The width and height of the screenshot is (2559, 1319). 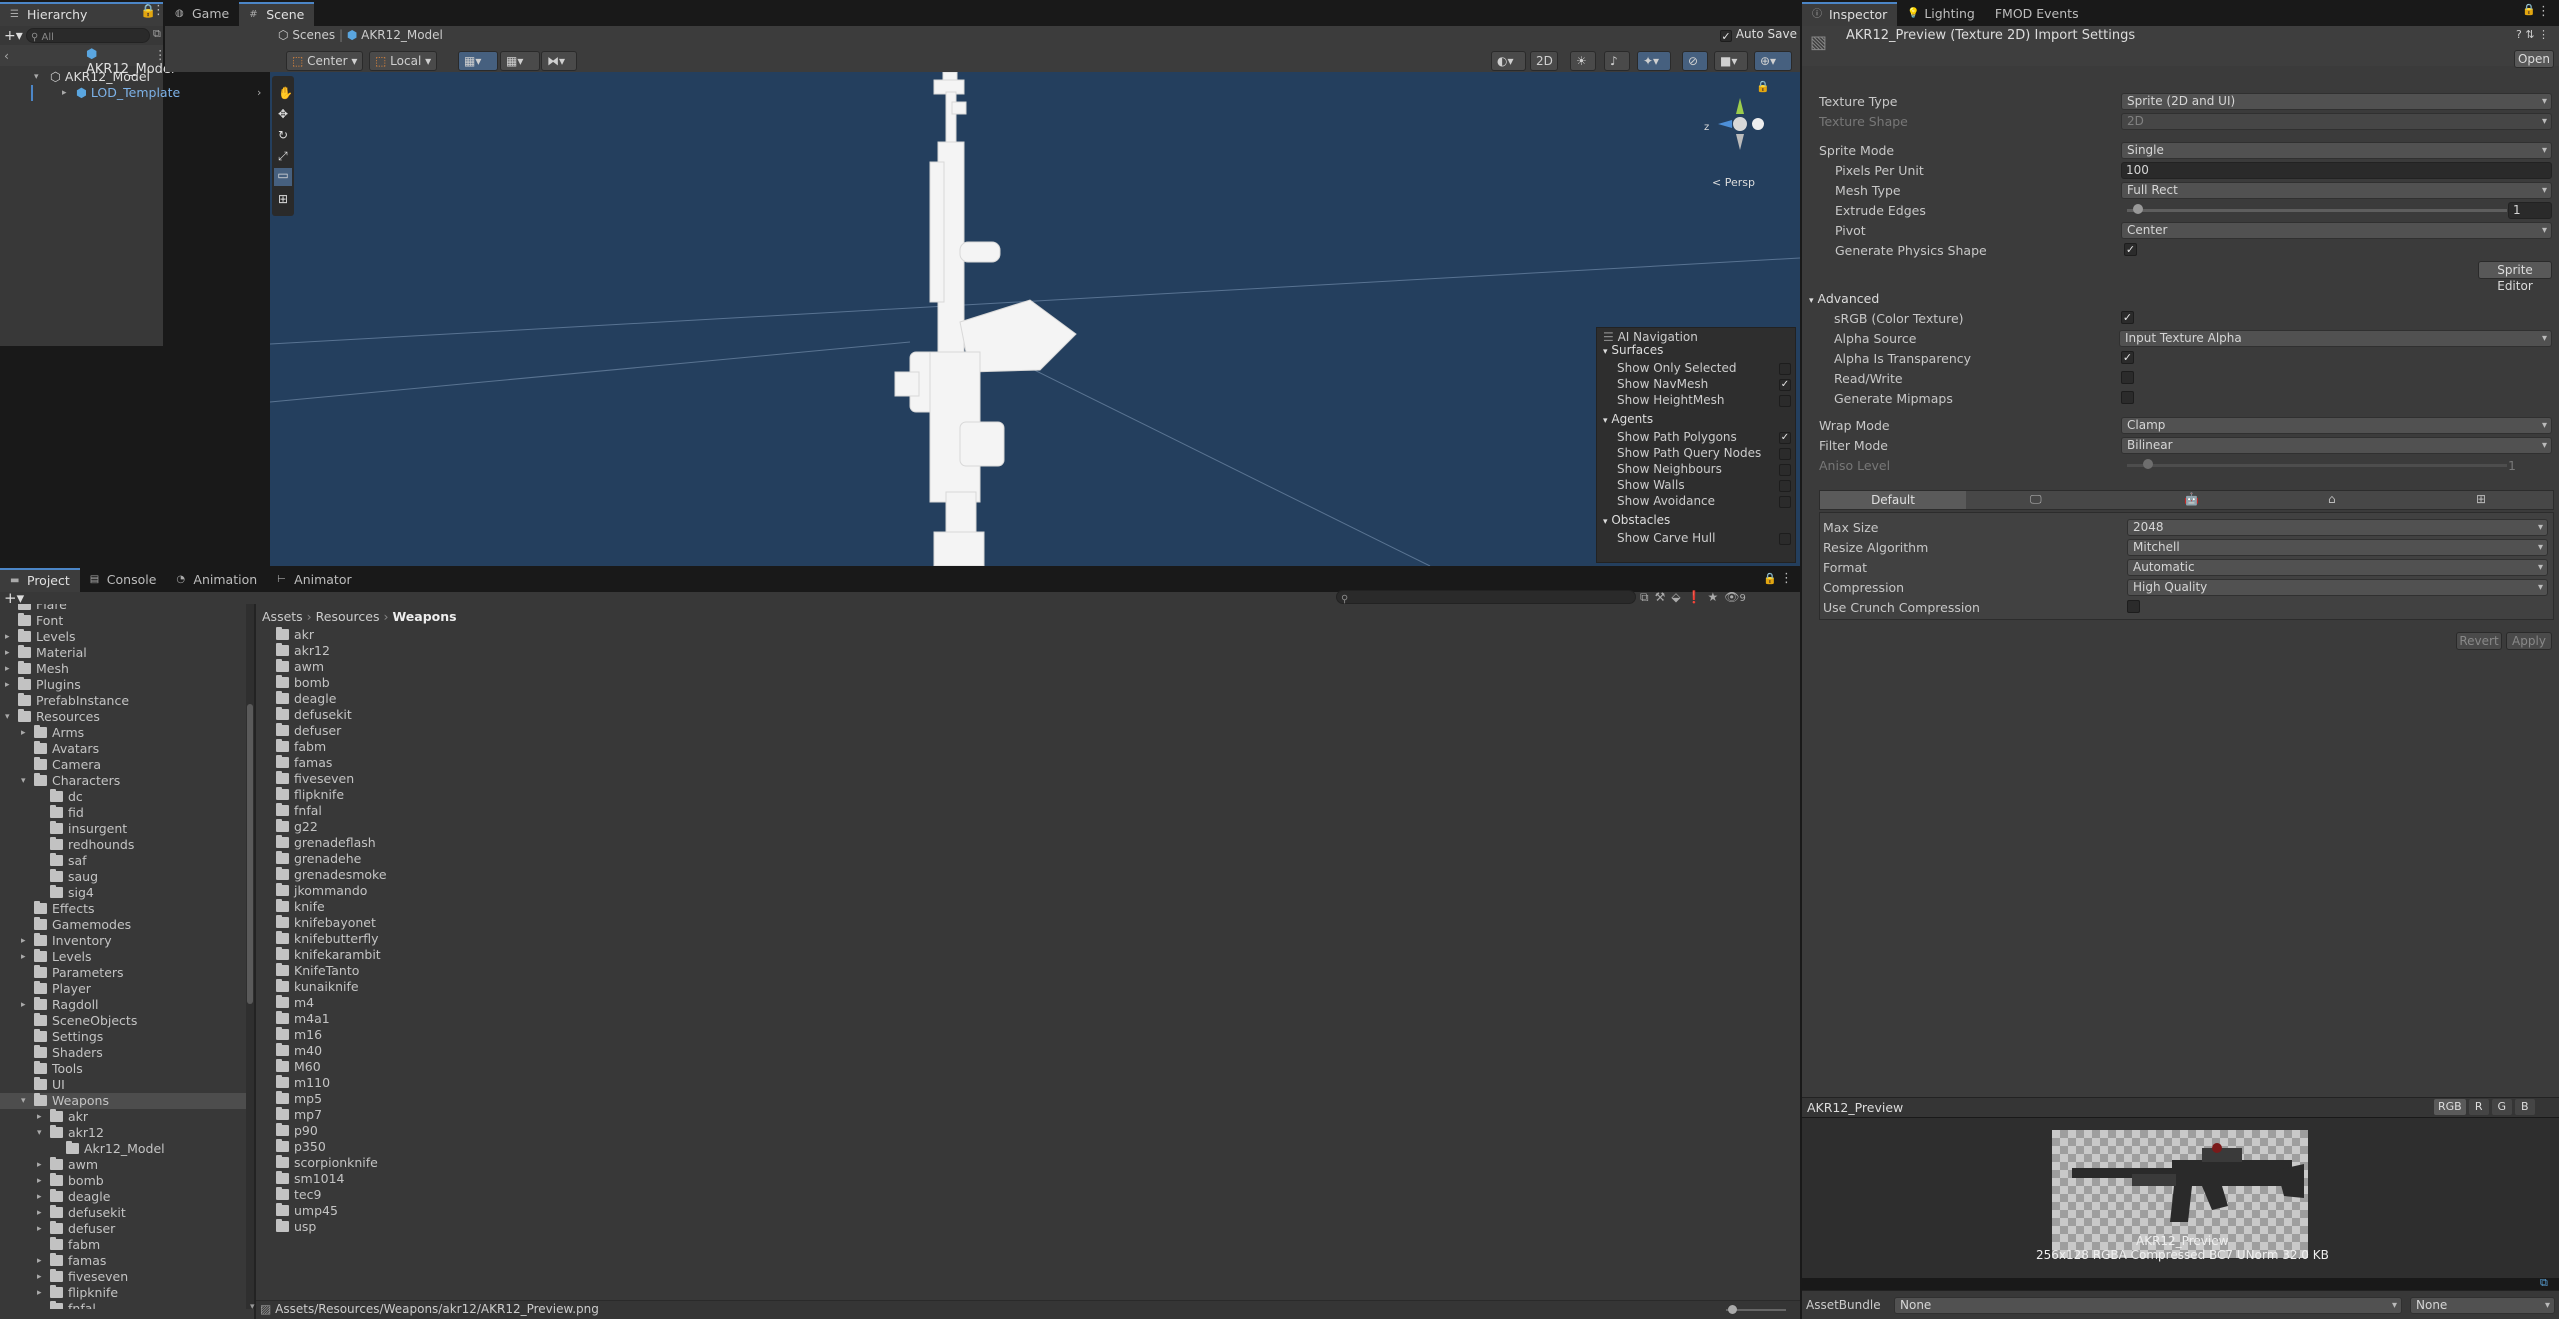 What do you see at coordinates (2337, 527) in the screenshot?
I see `max-size-dropdown: 2048` at bounding box center [2337, 527].